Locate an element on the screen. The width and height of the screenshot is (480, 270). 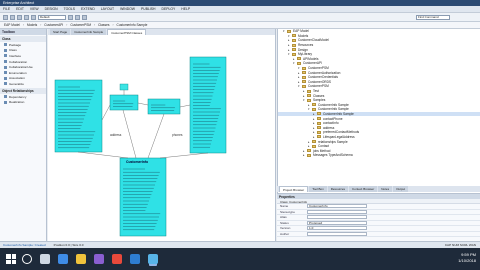
property-value-field: 1.0 is located at coordinates (337, 228).